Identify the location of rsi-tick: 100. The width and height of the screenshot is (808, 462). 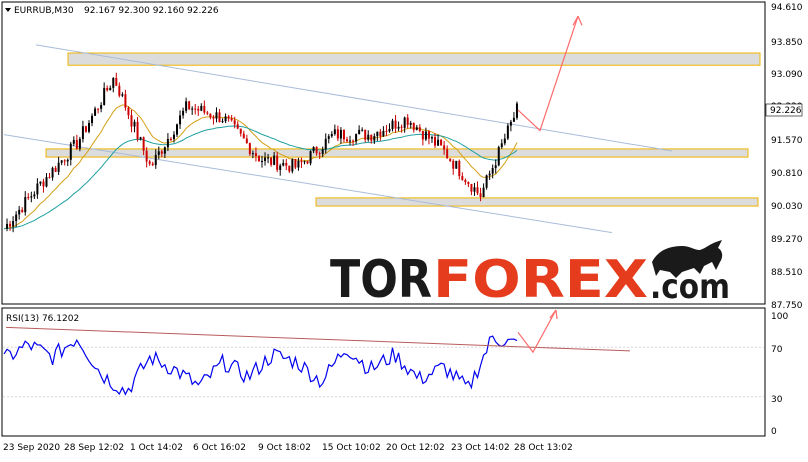
(779, 317).